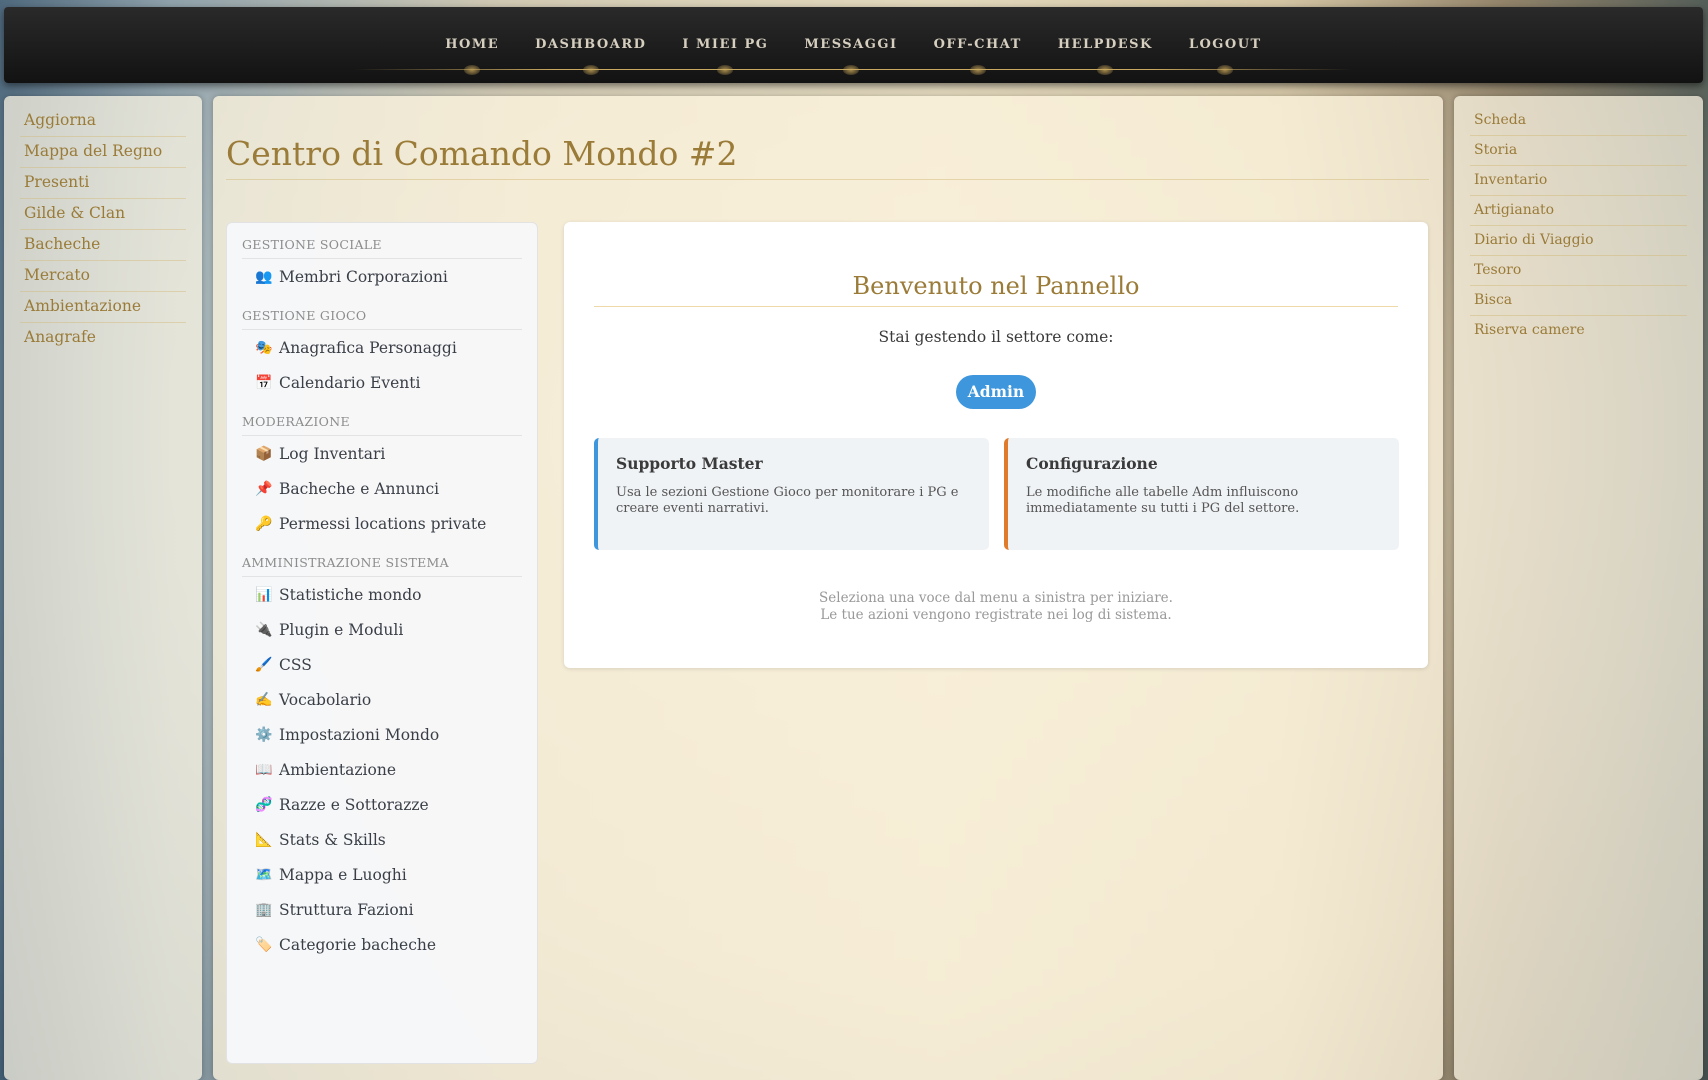  Describe the element at coordinates (295, 665) in the screenshot. I see `menu-item-label: CSS` at that location.